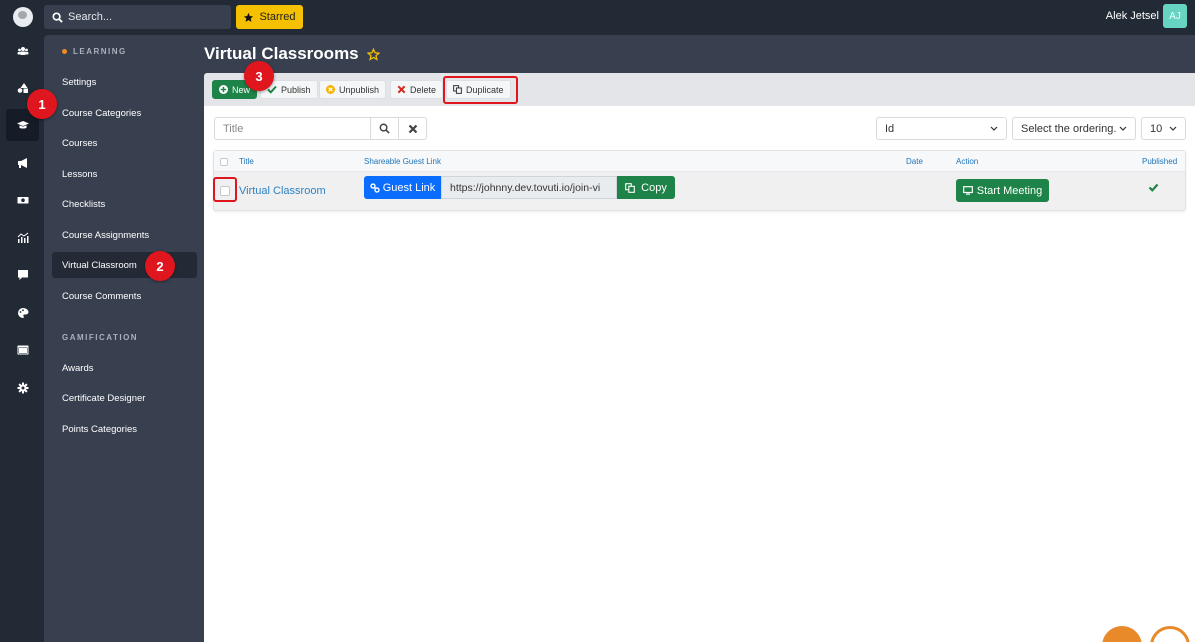  I want to click on copy-button: Copy, so click(646, 187).